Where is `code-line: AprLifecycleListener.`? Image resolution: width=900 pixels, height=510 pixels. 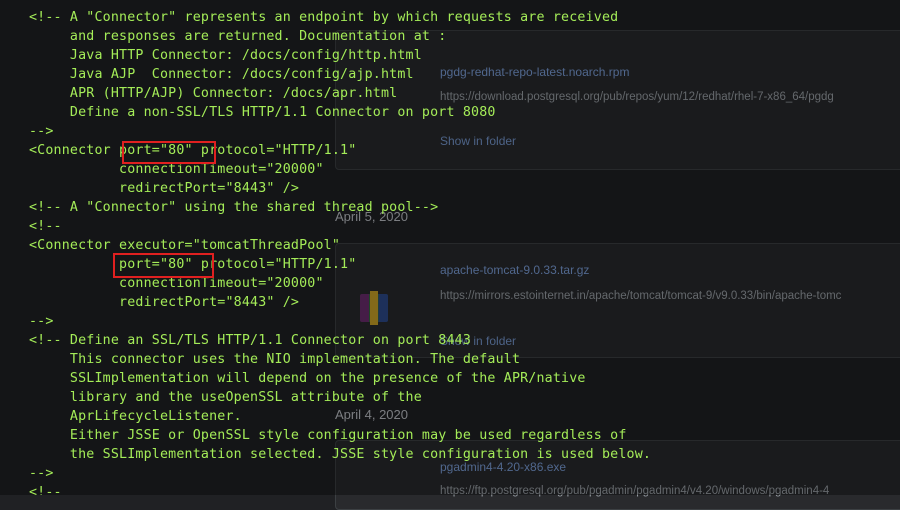
code-line: AprLifecycleListener. is located at coordinates (135, 416).